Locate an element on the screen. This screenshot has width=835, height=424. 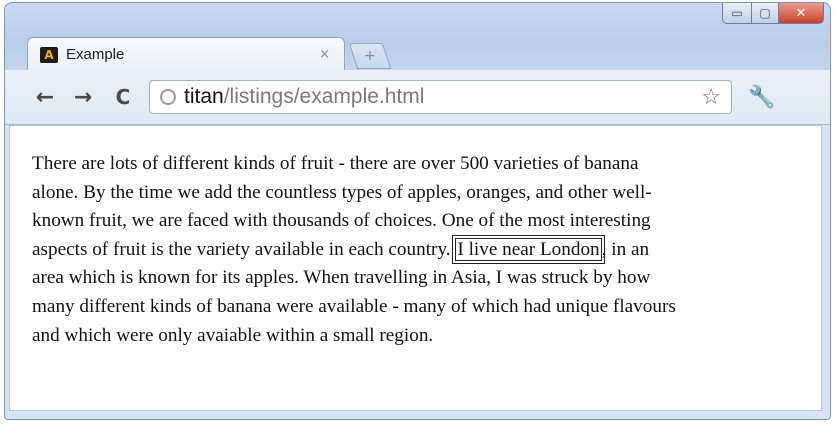
favicon-letter: A is located at coordinates (49, 54).